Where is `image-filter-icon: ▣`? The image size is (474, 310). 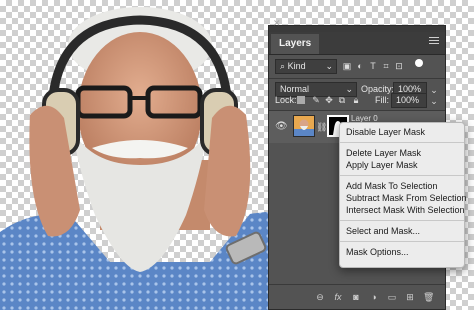
image-filter-icon: ▣ is located at coordinates (347, 66).